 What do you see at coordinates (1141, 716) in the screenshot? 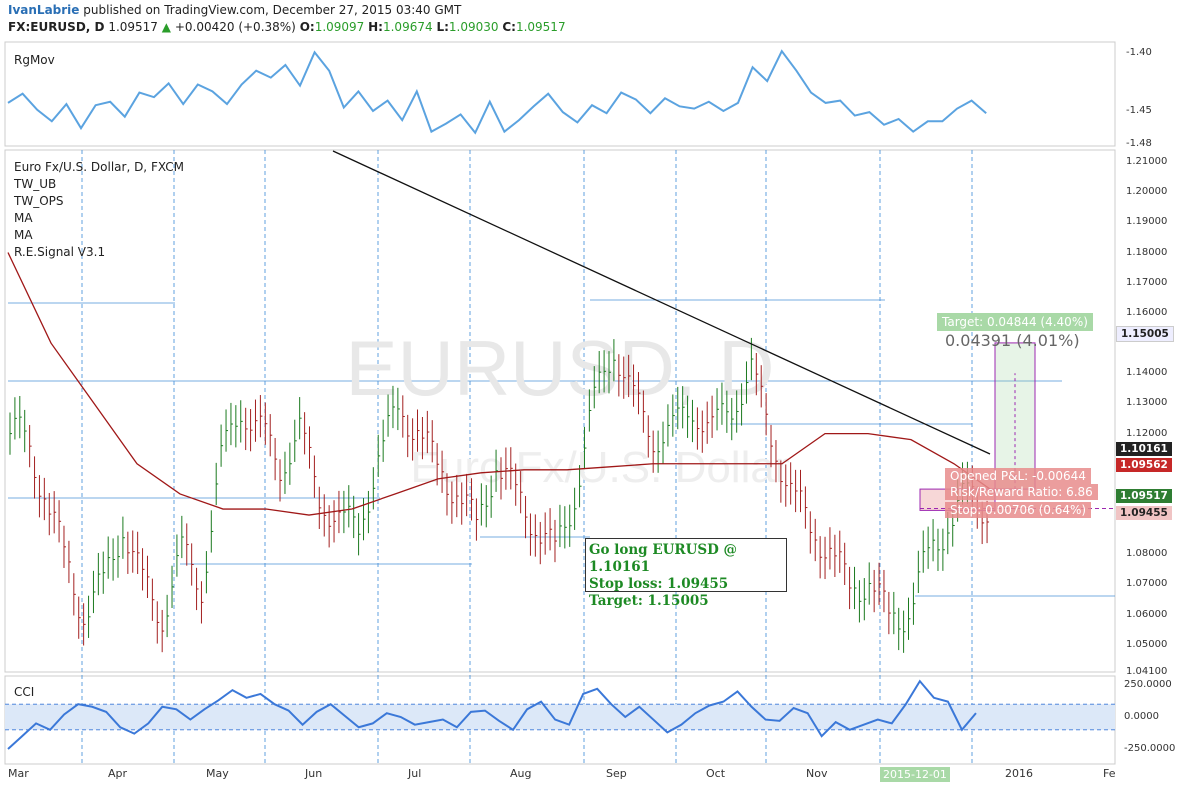
I see `cci-tick-2: 0.0000` at bounding box center [1141, 716].